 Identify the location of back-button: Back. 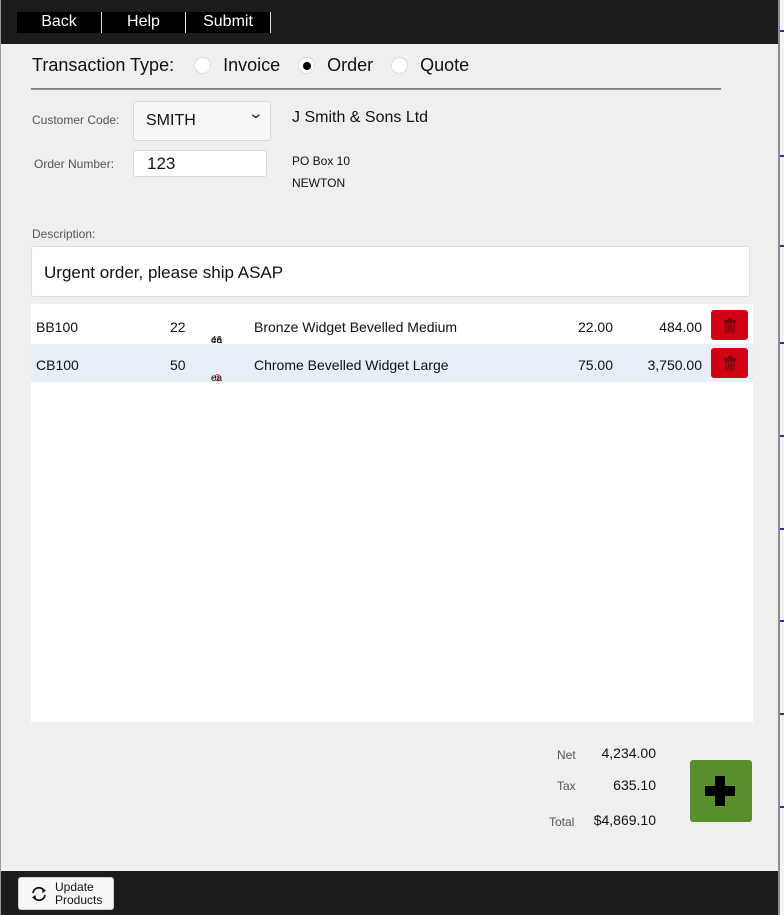
(59, 22).